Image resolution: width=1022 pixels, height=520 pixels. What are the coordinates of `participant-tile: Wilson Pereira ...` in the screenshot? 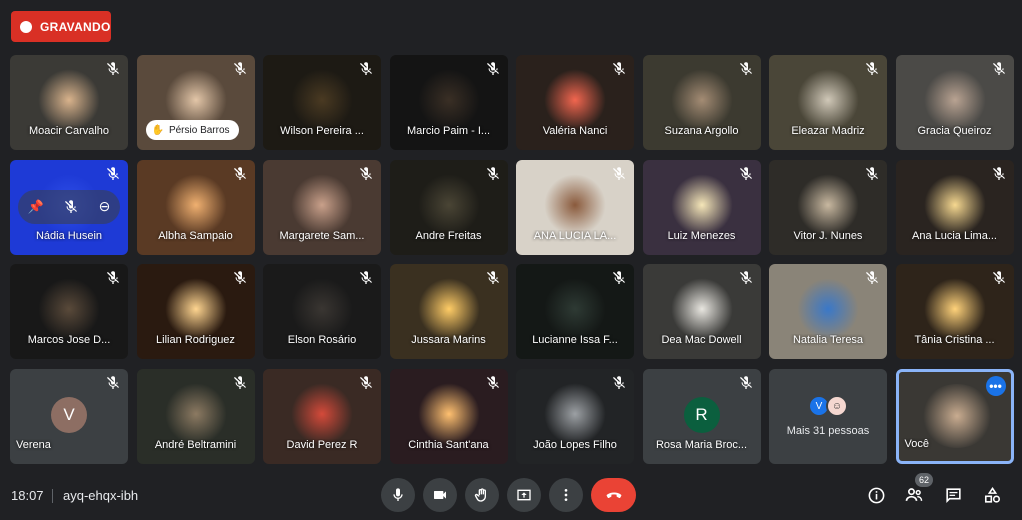 It's located at (322, 102).